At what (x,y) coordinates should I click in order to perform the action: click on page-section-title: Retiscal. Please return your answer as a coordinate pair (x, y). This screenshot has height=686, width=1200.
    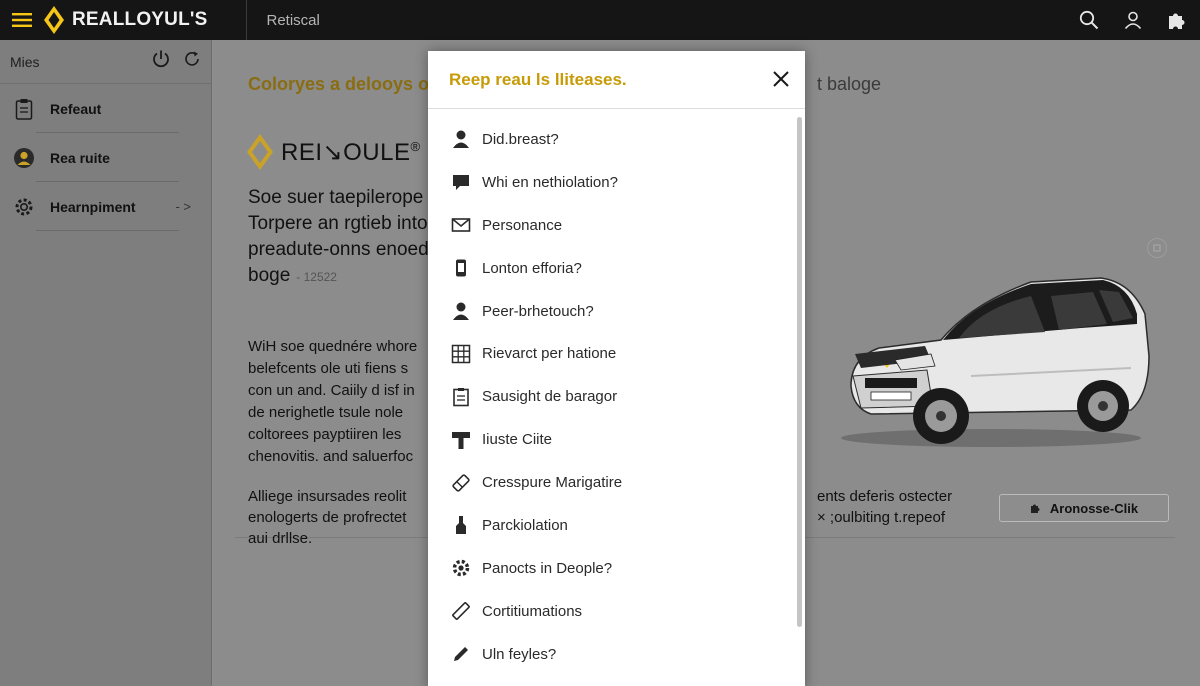
    Looking at the image, I should click on (293, 20).